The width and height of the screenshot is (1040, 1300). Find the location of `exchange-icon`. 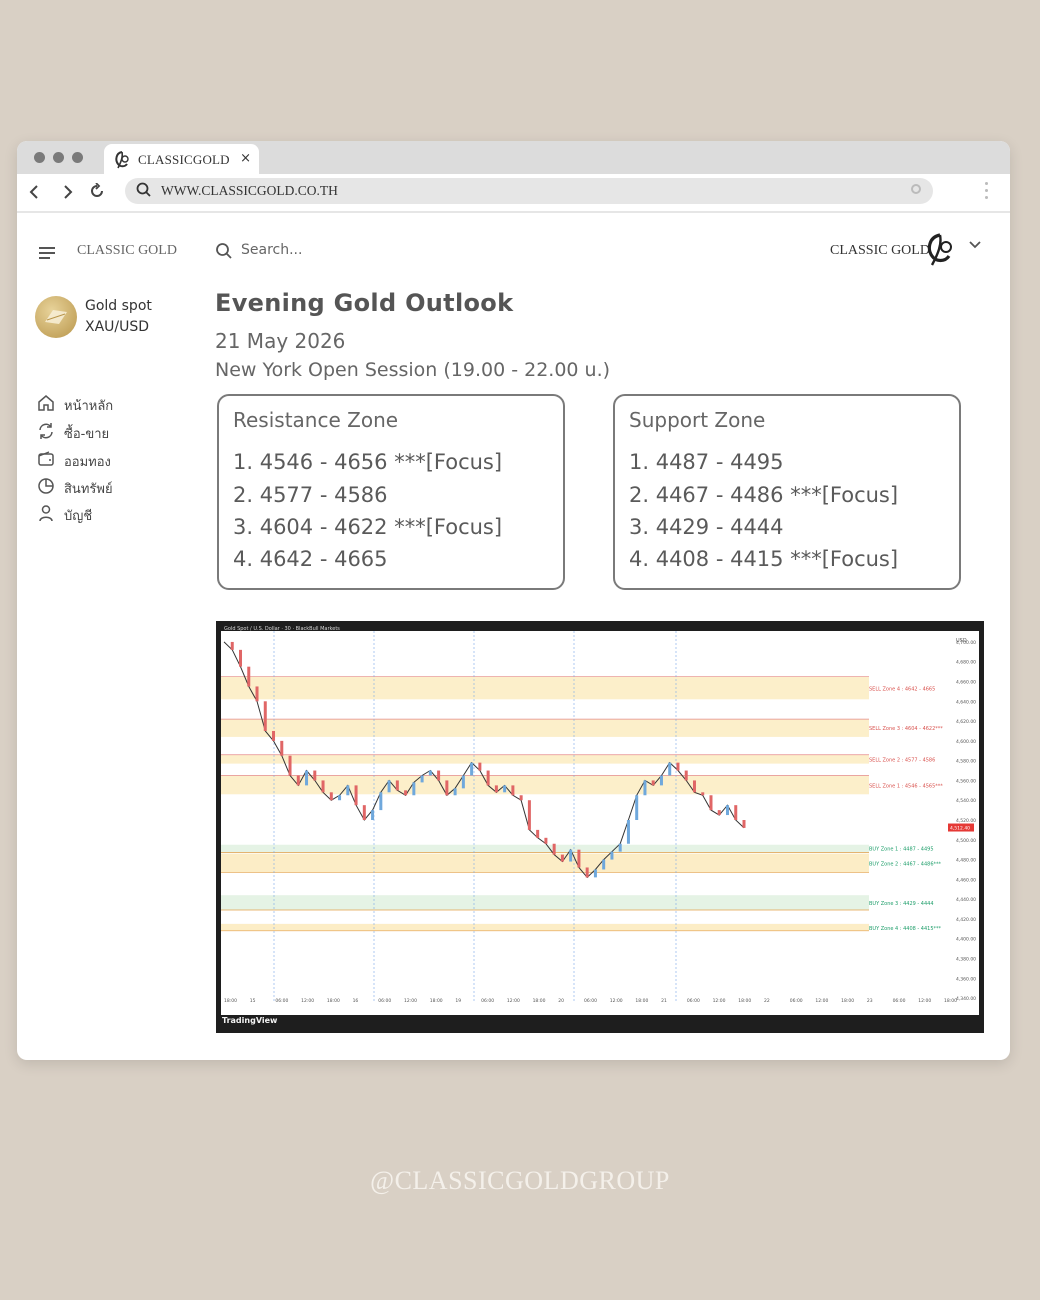

exchange-icon is located at coordinates (46, 431).